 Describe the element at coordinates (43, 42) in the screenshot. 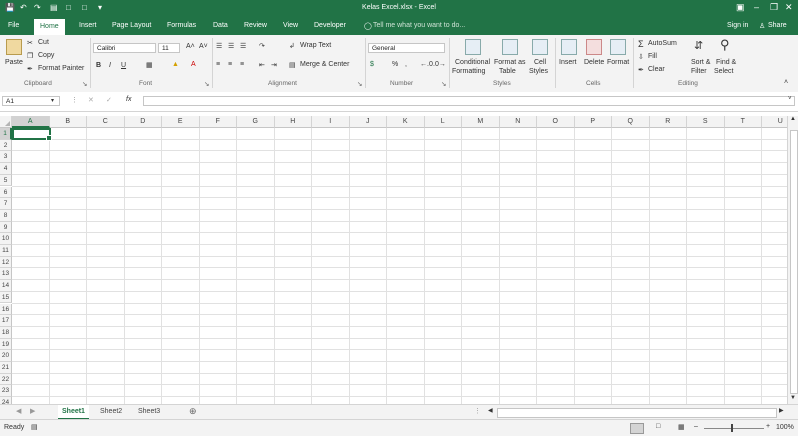

I see `cut-button: Cut` at that location.